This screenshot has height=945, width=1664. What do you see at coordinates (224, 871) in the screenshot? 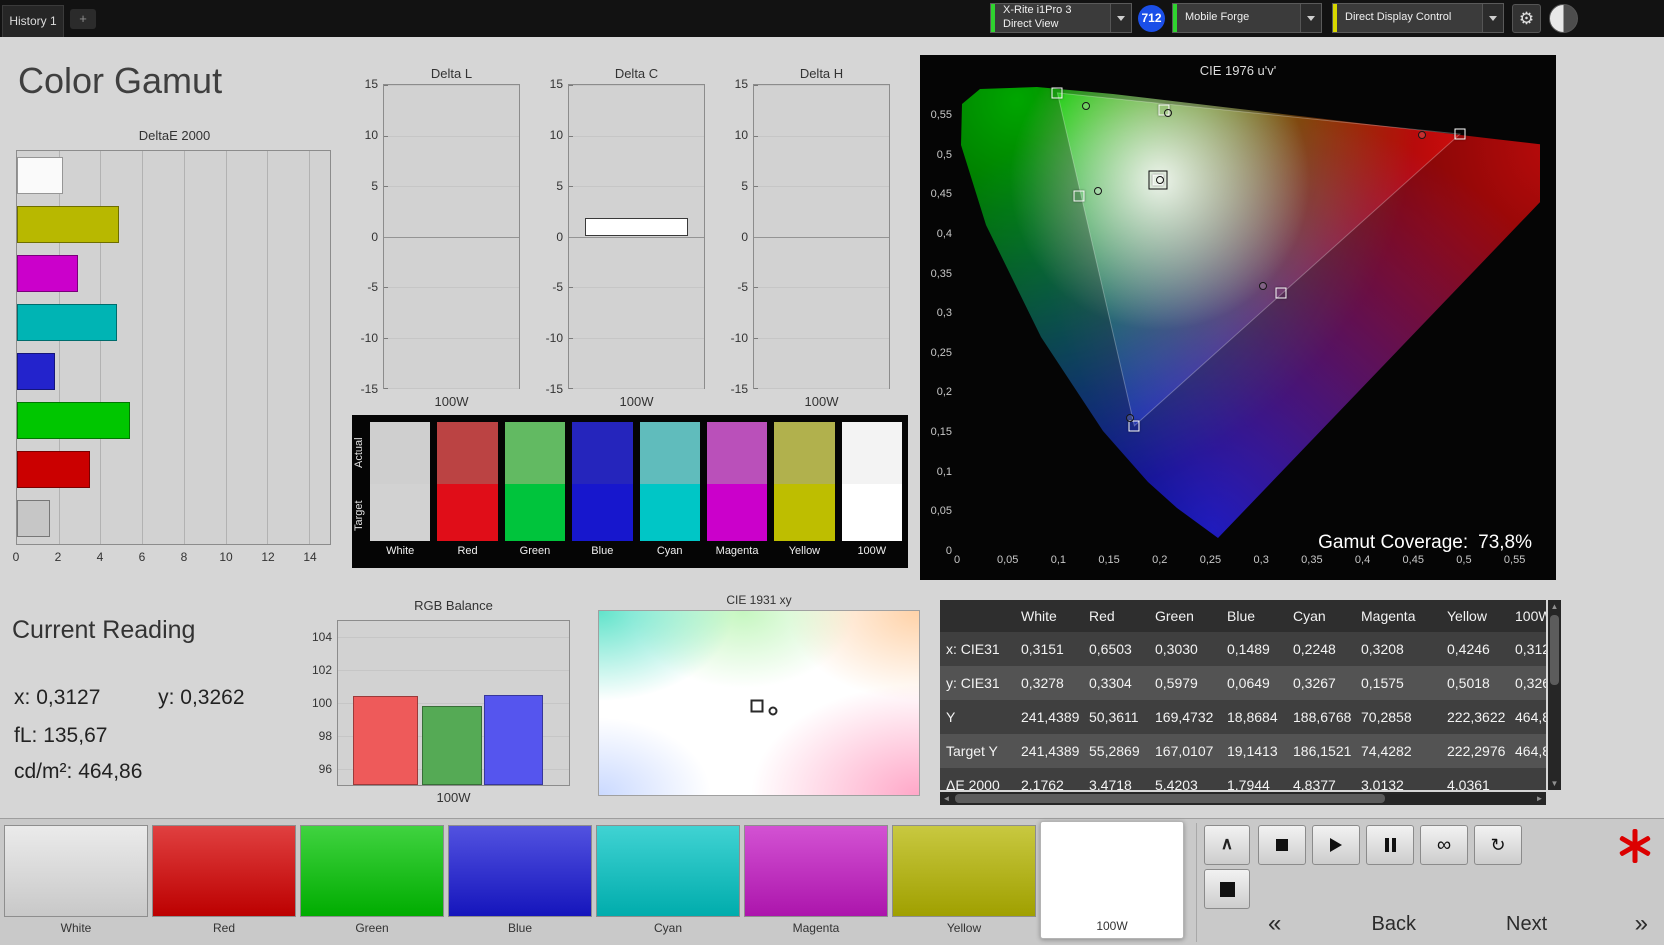
I see `patch-red` at bounding box center [224, 871].